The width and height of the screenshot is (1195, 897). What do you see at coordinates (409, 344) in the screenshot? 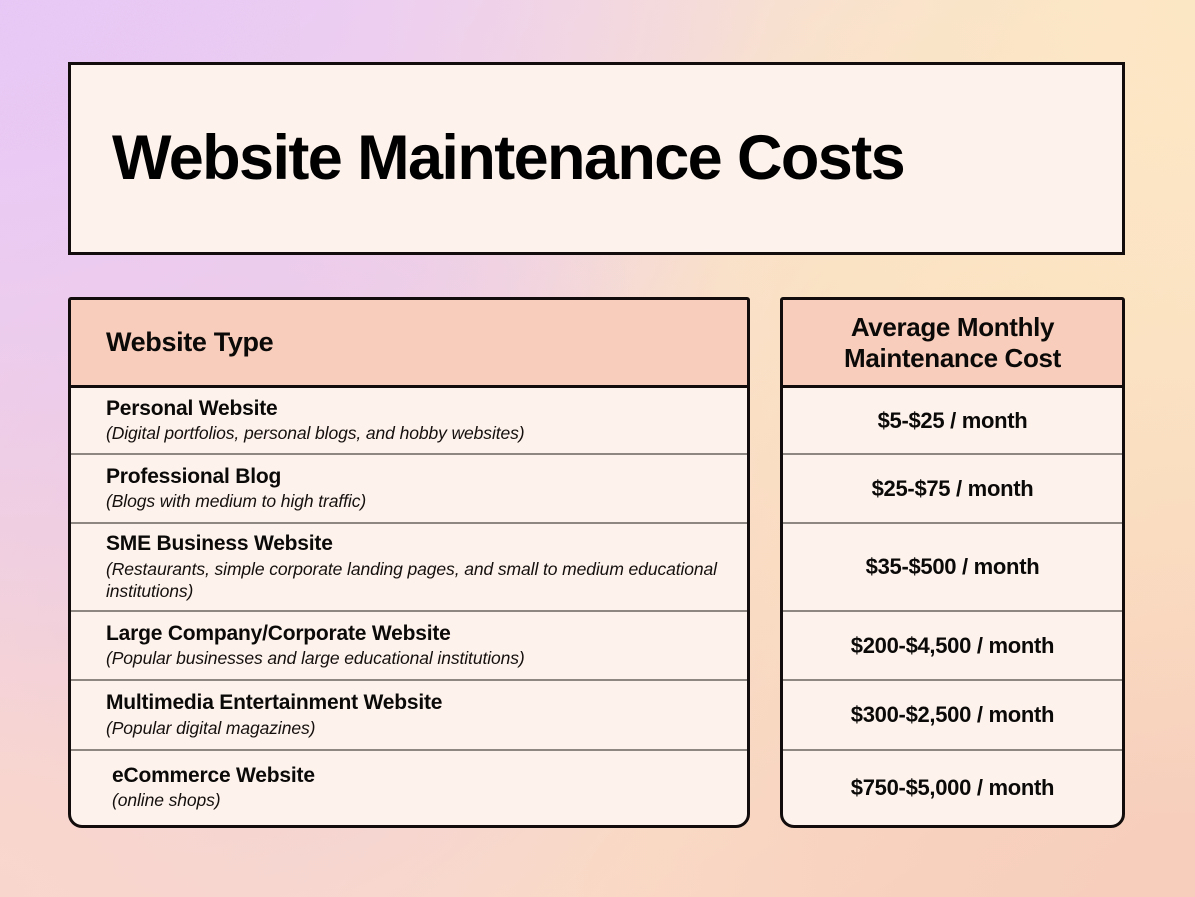
I see `website-type-column-header: Website Type` at bounding box center [409, 344].